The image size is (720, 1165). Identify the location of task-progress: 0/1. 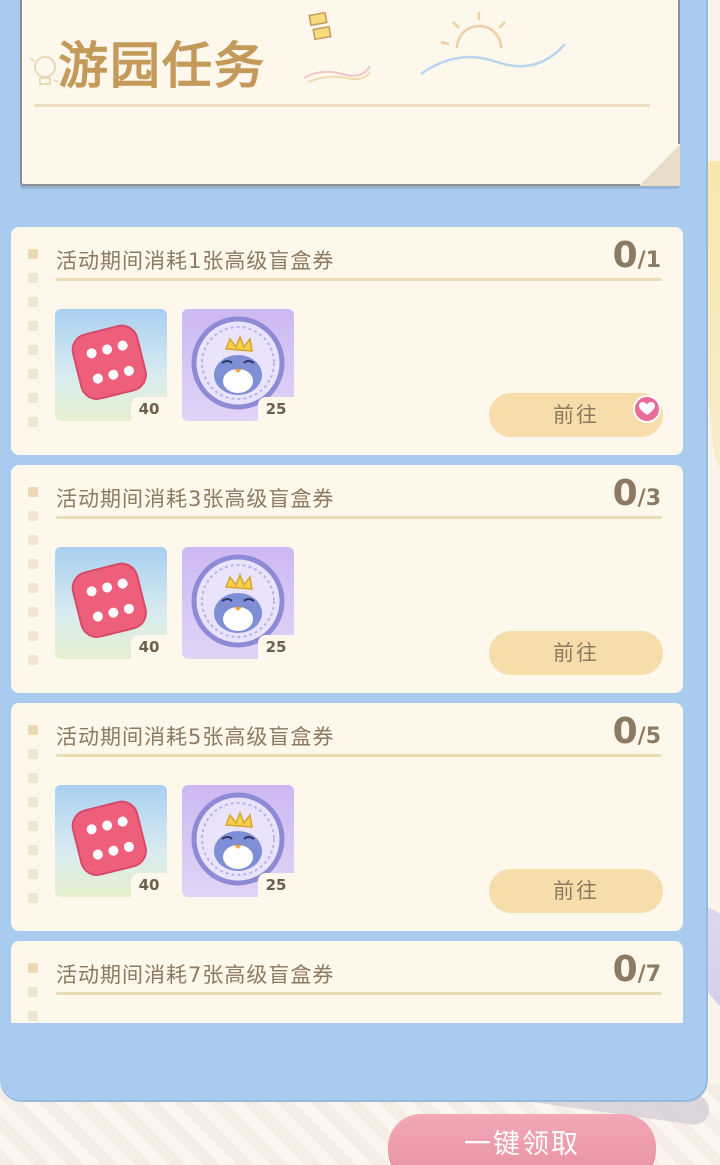
(636, 255).